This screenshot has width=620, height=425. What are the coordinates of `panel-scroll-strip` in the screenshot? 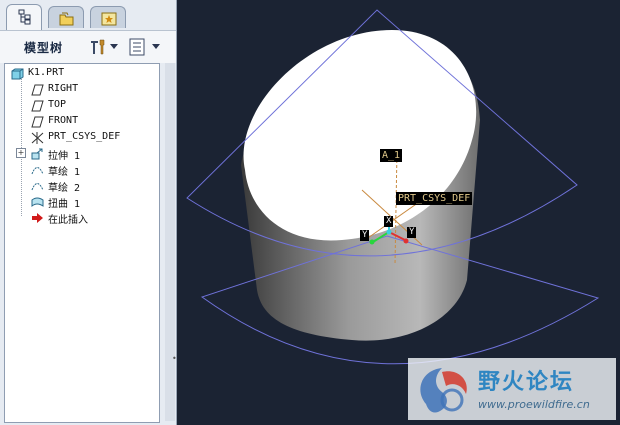 It's located at (170, 242).